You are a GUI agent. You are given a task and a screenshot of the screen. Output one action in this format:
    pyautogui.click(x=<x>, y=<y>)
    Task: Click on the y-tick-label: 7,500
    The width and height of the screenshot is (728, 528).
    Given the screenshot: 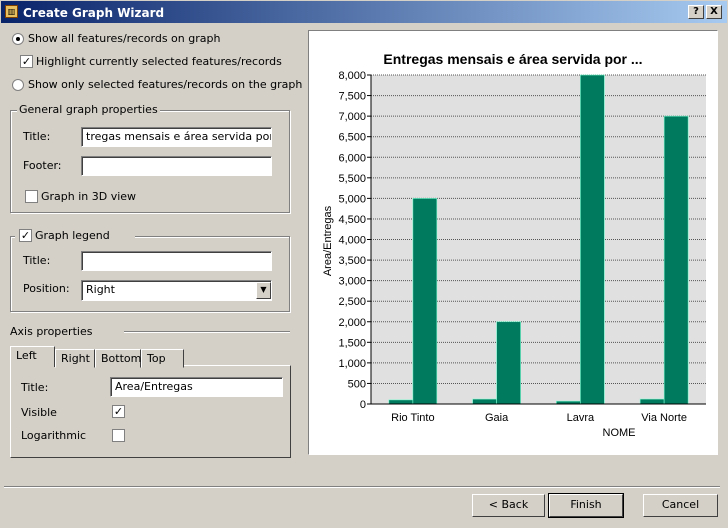 What is the action you would take?
    pyautogui.click(x=352, y=97)
    